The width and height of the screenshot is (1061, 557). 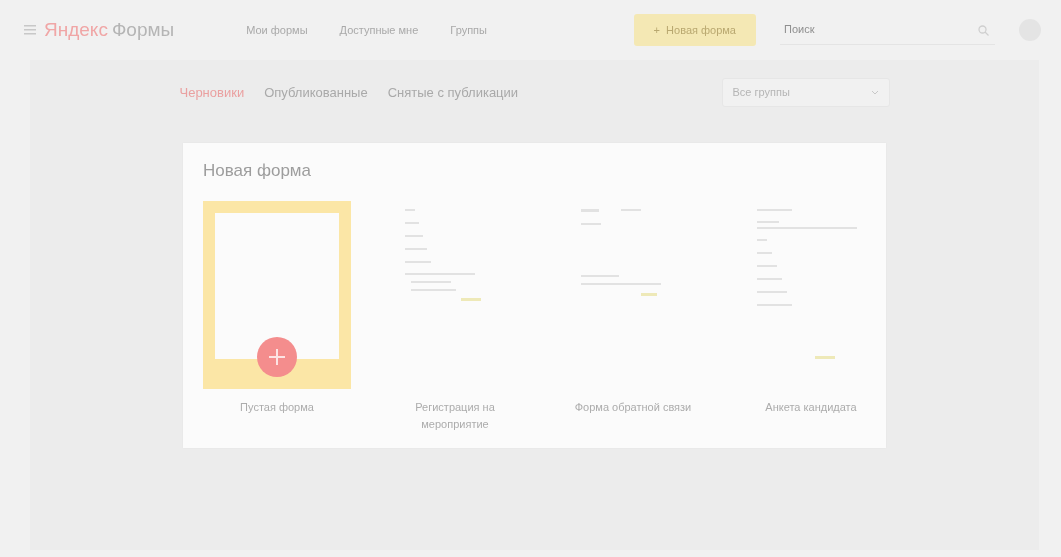 What do you see at coordinates (379, 30) in the screenshot?
I see `nav-link: Доступные мне` at bounding box center [379, 30].